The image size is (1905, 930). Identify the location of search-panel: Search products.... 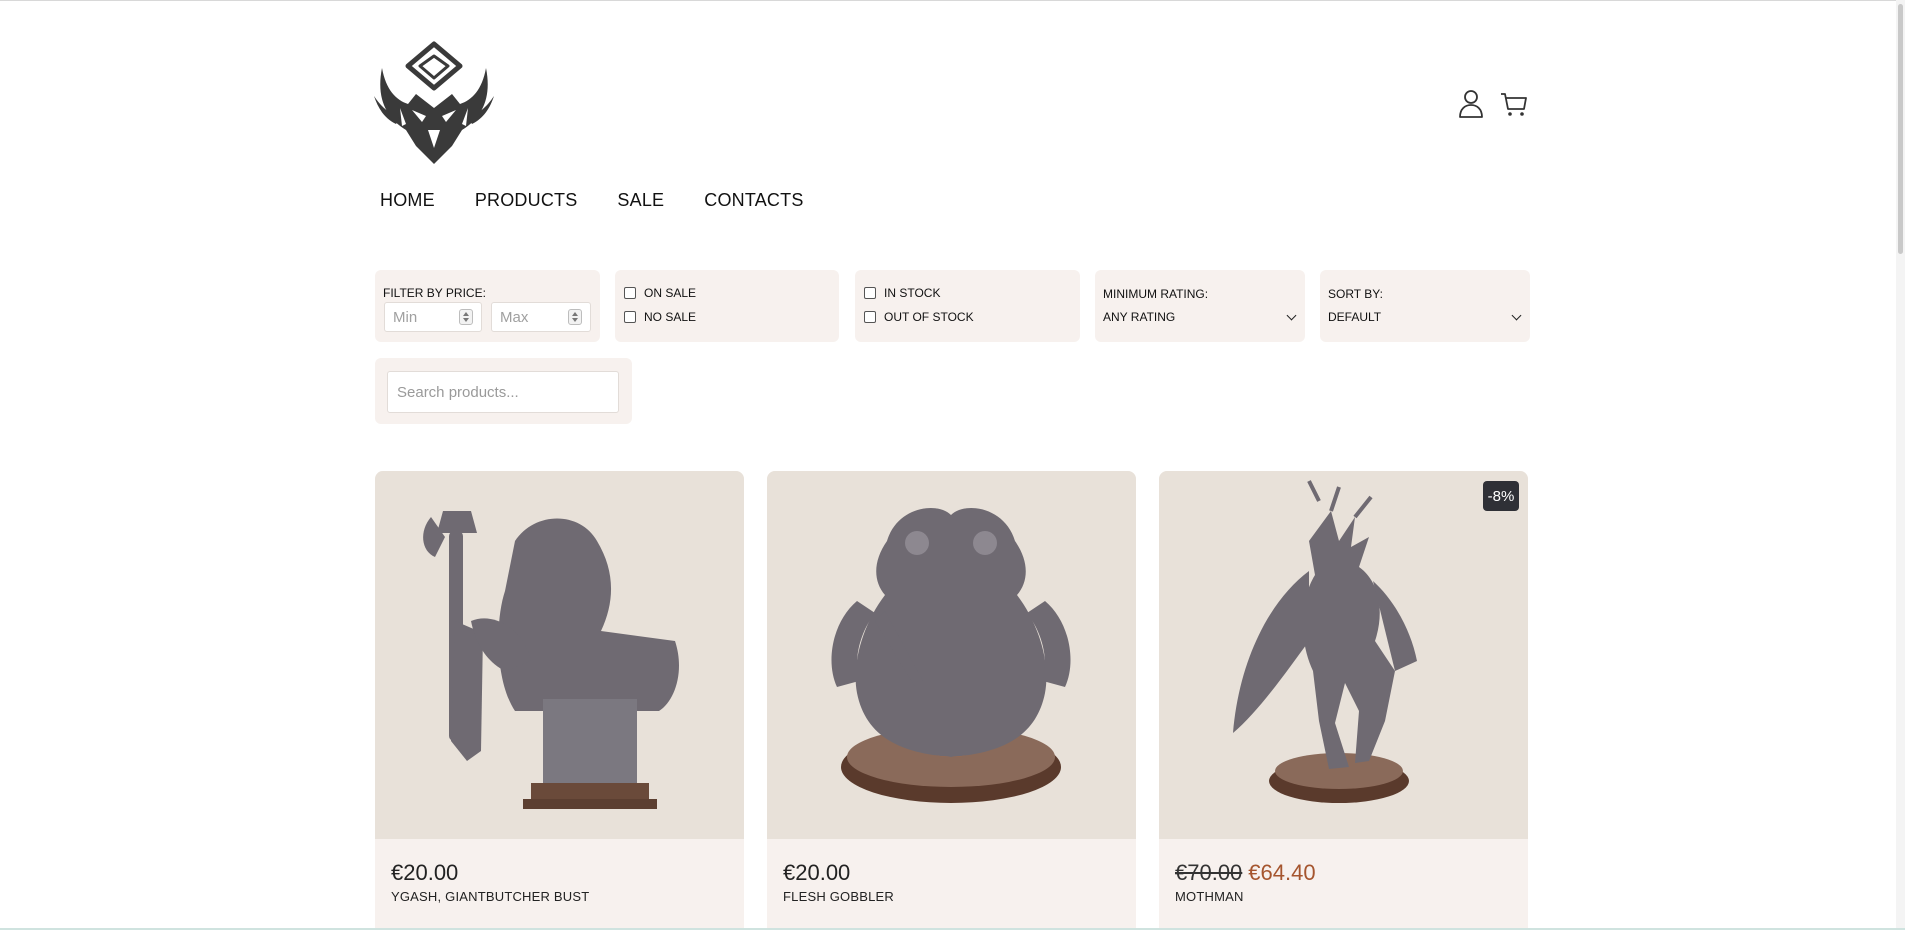
(503, 391).